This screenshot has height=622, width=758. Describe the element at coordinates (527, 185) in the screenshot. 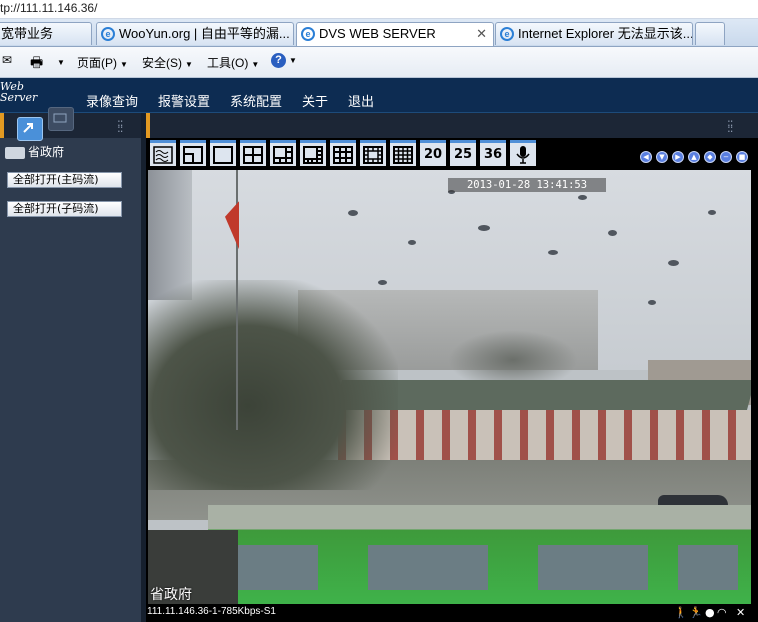

I see `video-timestamp: 2013-01-28 13:41:53` at that location.